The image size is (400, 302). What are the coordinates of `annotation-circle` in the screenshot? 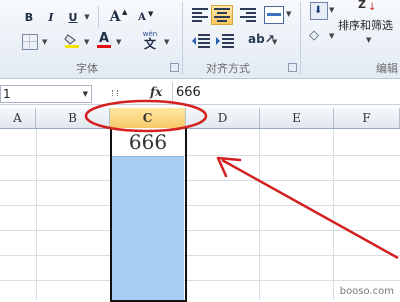 It's located at (146, 116).